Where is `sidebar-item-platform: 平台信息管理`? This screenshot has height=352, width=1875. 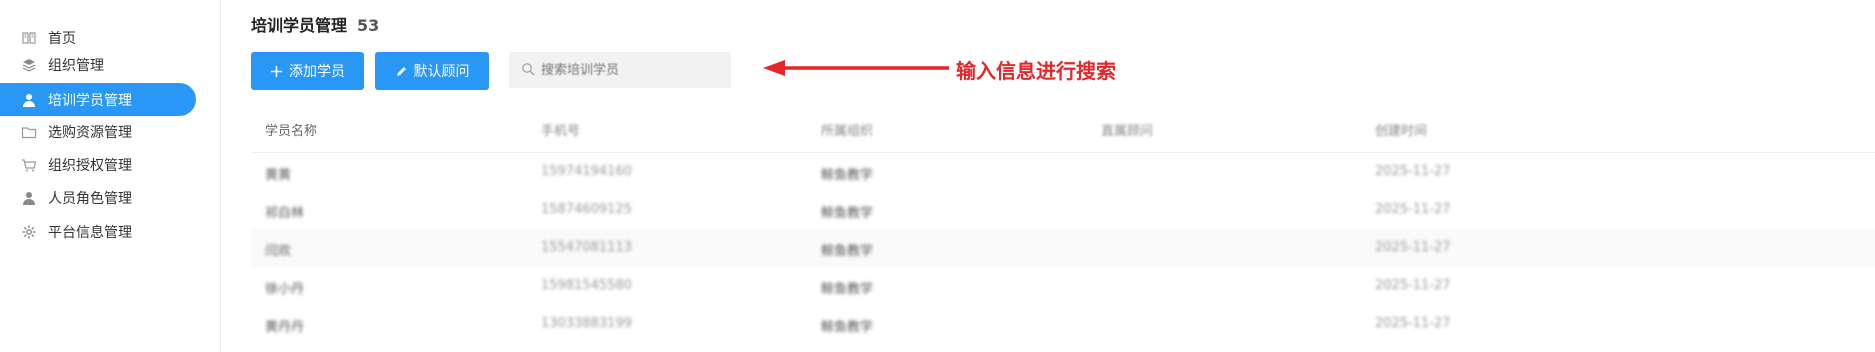 sidebar-item-platform: 平台信息管理 is located at coordinates (98, 232).